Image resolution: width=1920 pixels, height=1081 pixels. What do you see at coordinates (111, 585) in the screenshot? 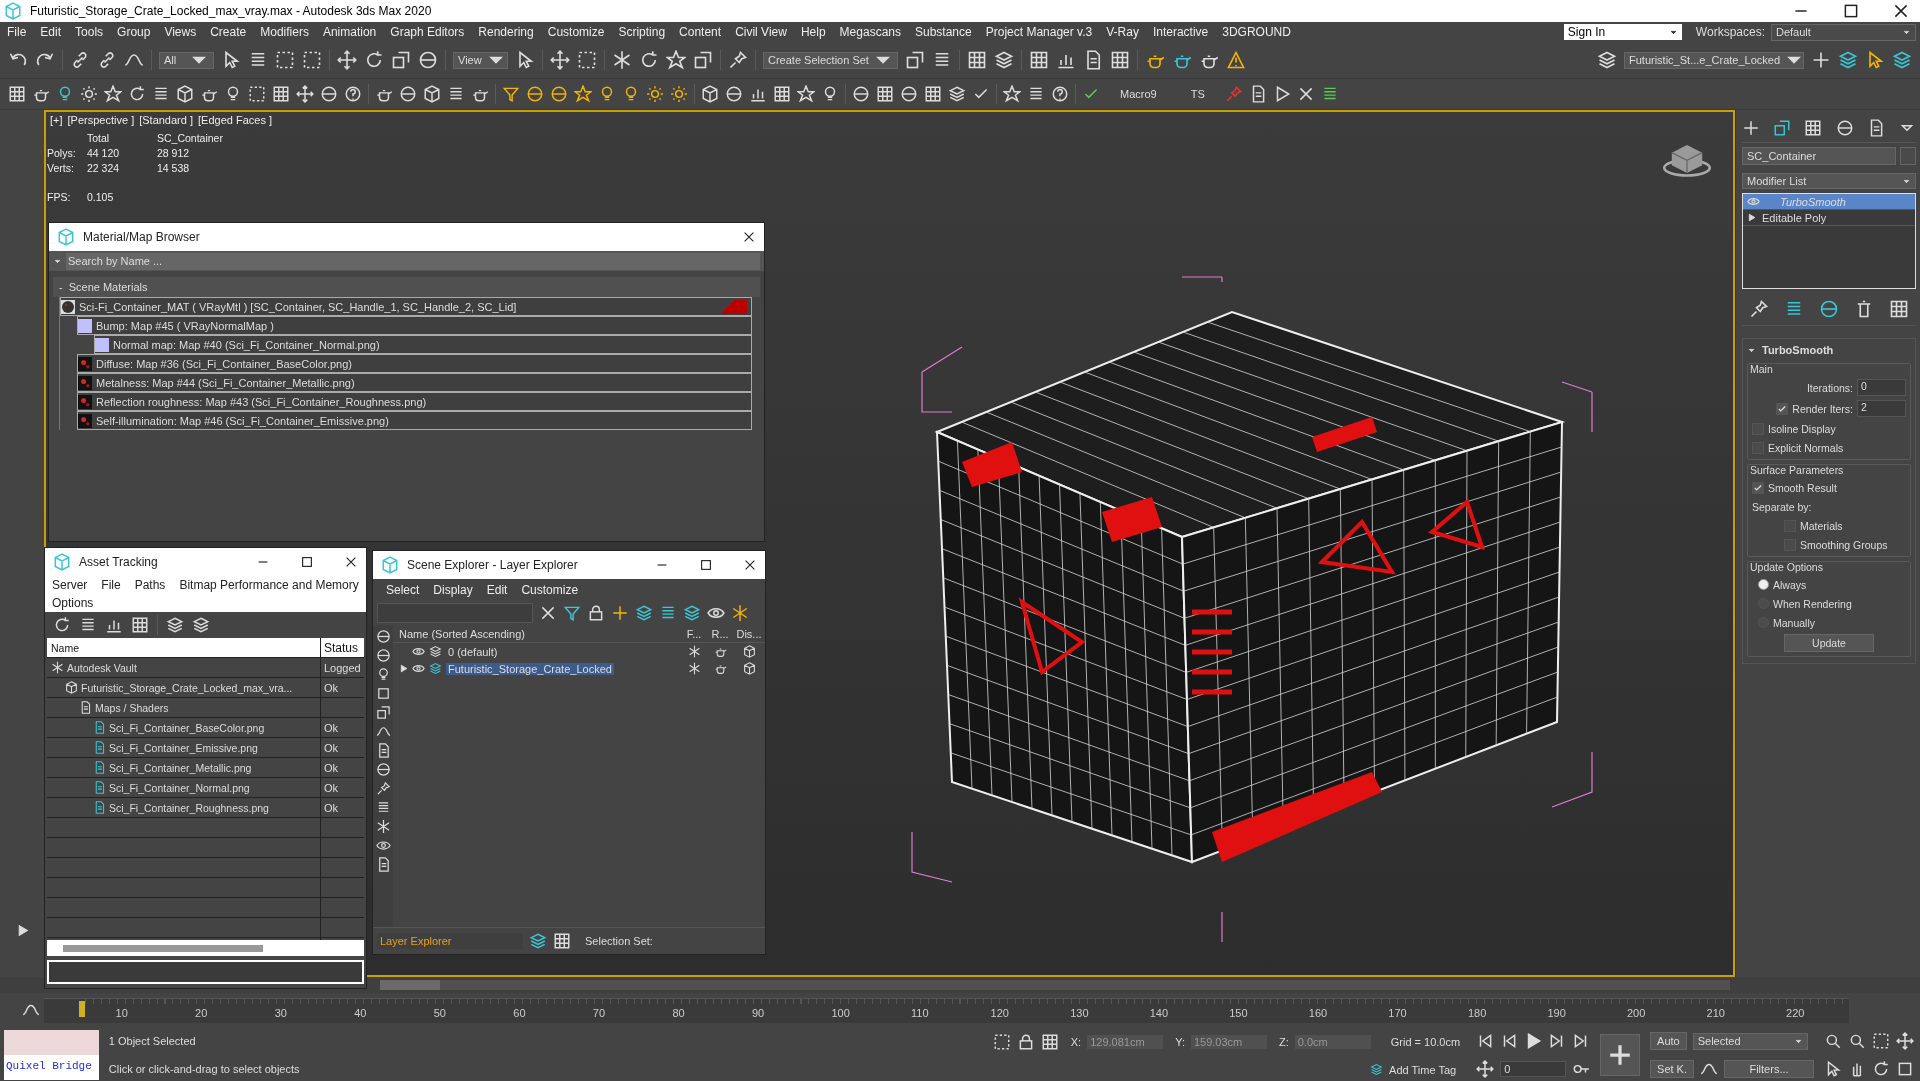
I see `menu-item: File` at bounding box center [111, 585].